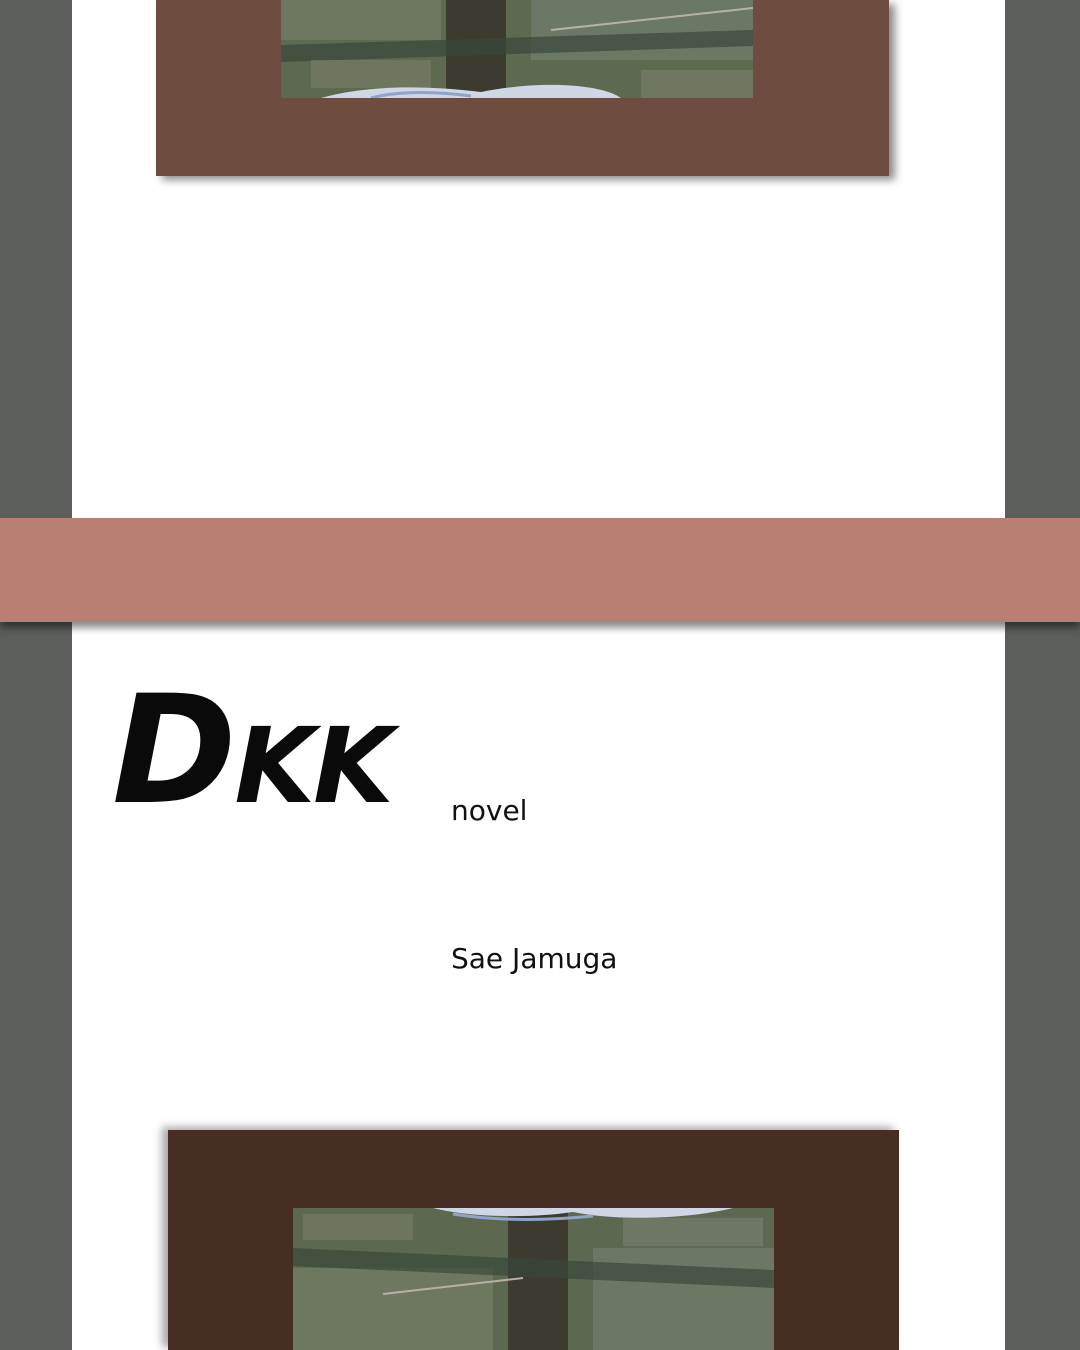 The image size is (1080, 1350). I want to click on cover-photo-top, so click(517, 49).